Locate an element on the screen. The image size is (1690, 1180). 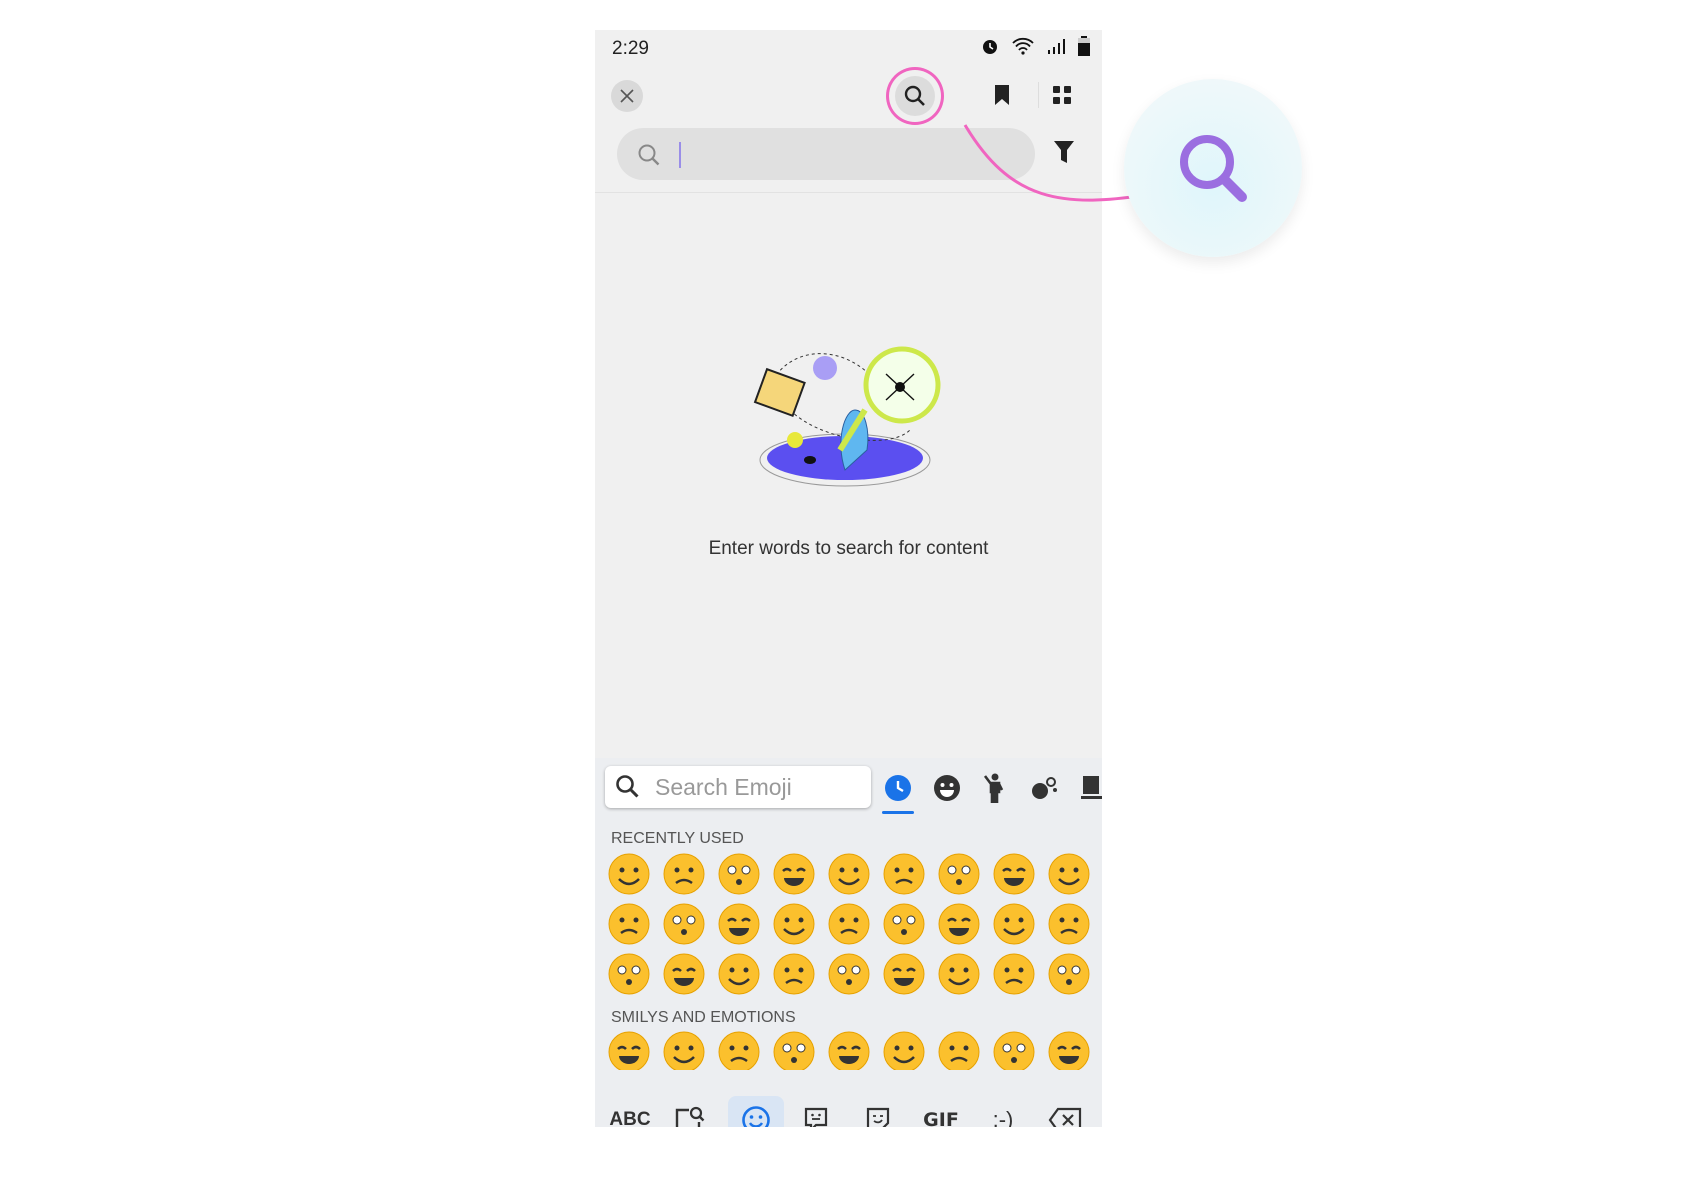
annotation-arrow is located at coordinates (1063, 163).